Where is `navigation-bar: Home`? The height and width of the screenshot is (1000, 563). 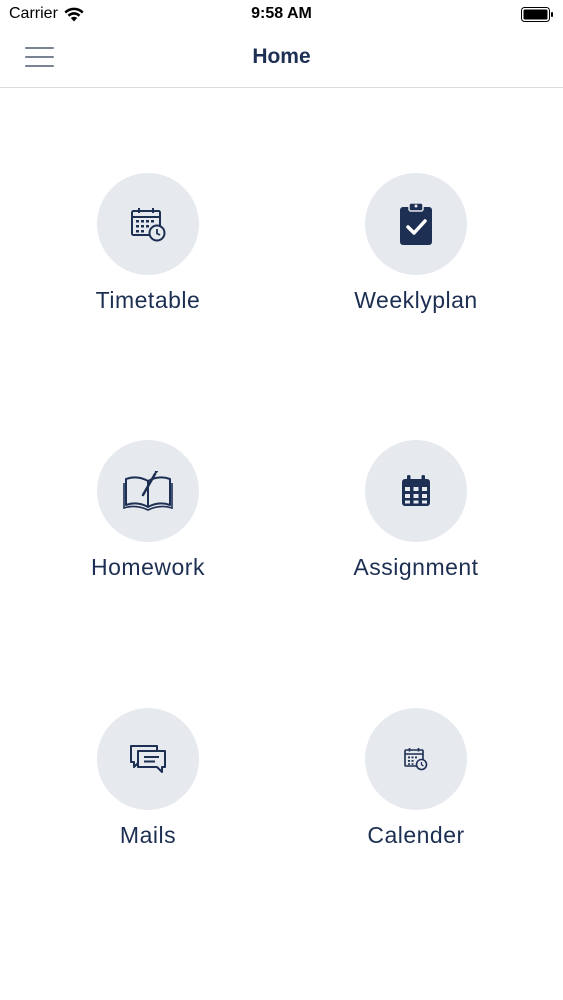
navigation-bar: Home is located at coordinates (281, 59).